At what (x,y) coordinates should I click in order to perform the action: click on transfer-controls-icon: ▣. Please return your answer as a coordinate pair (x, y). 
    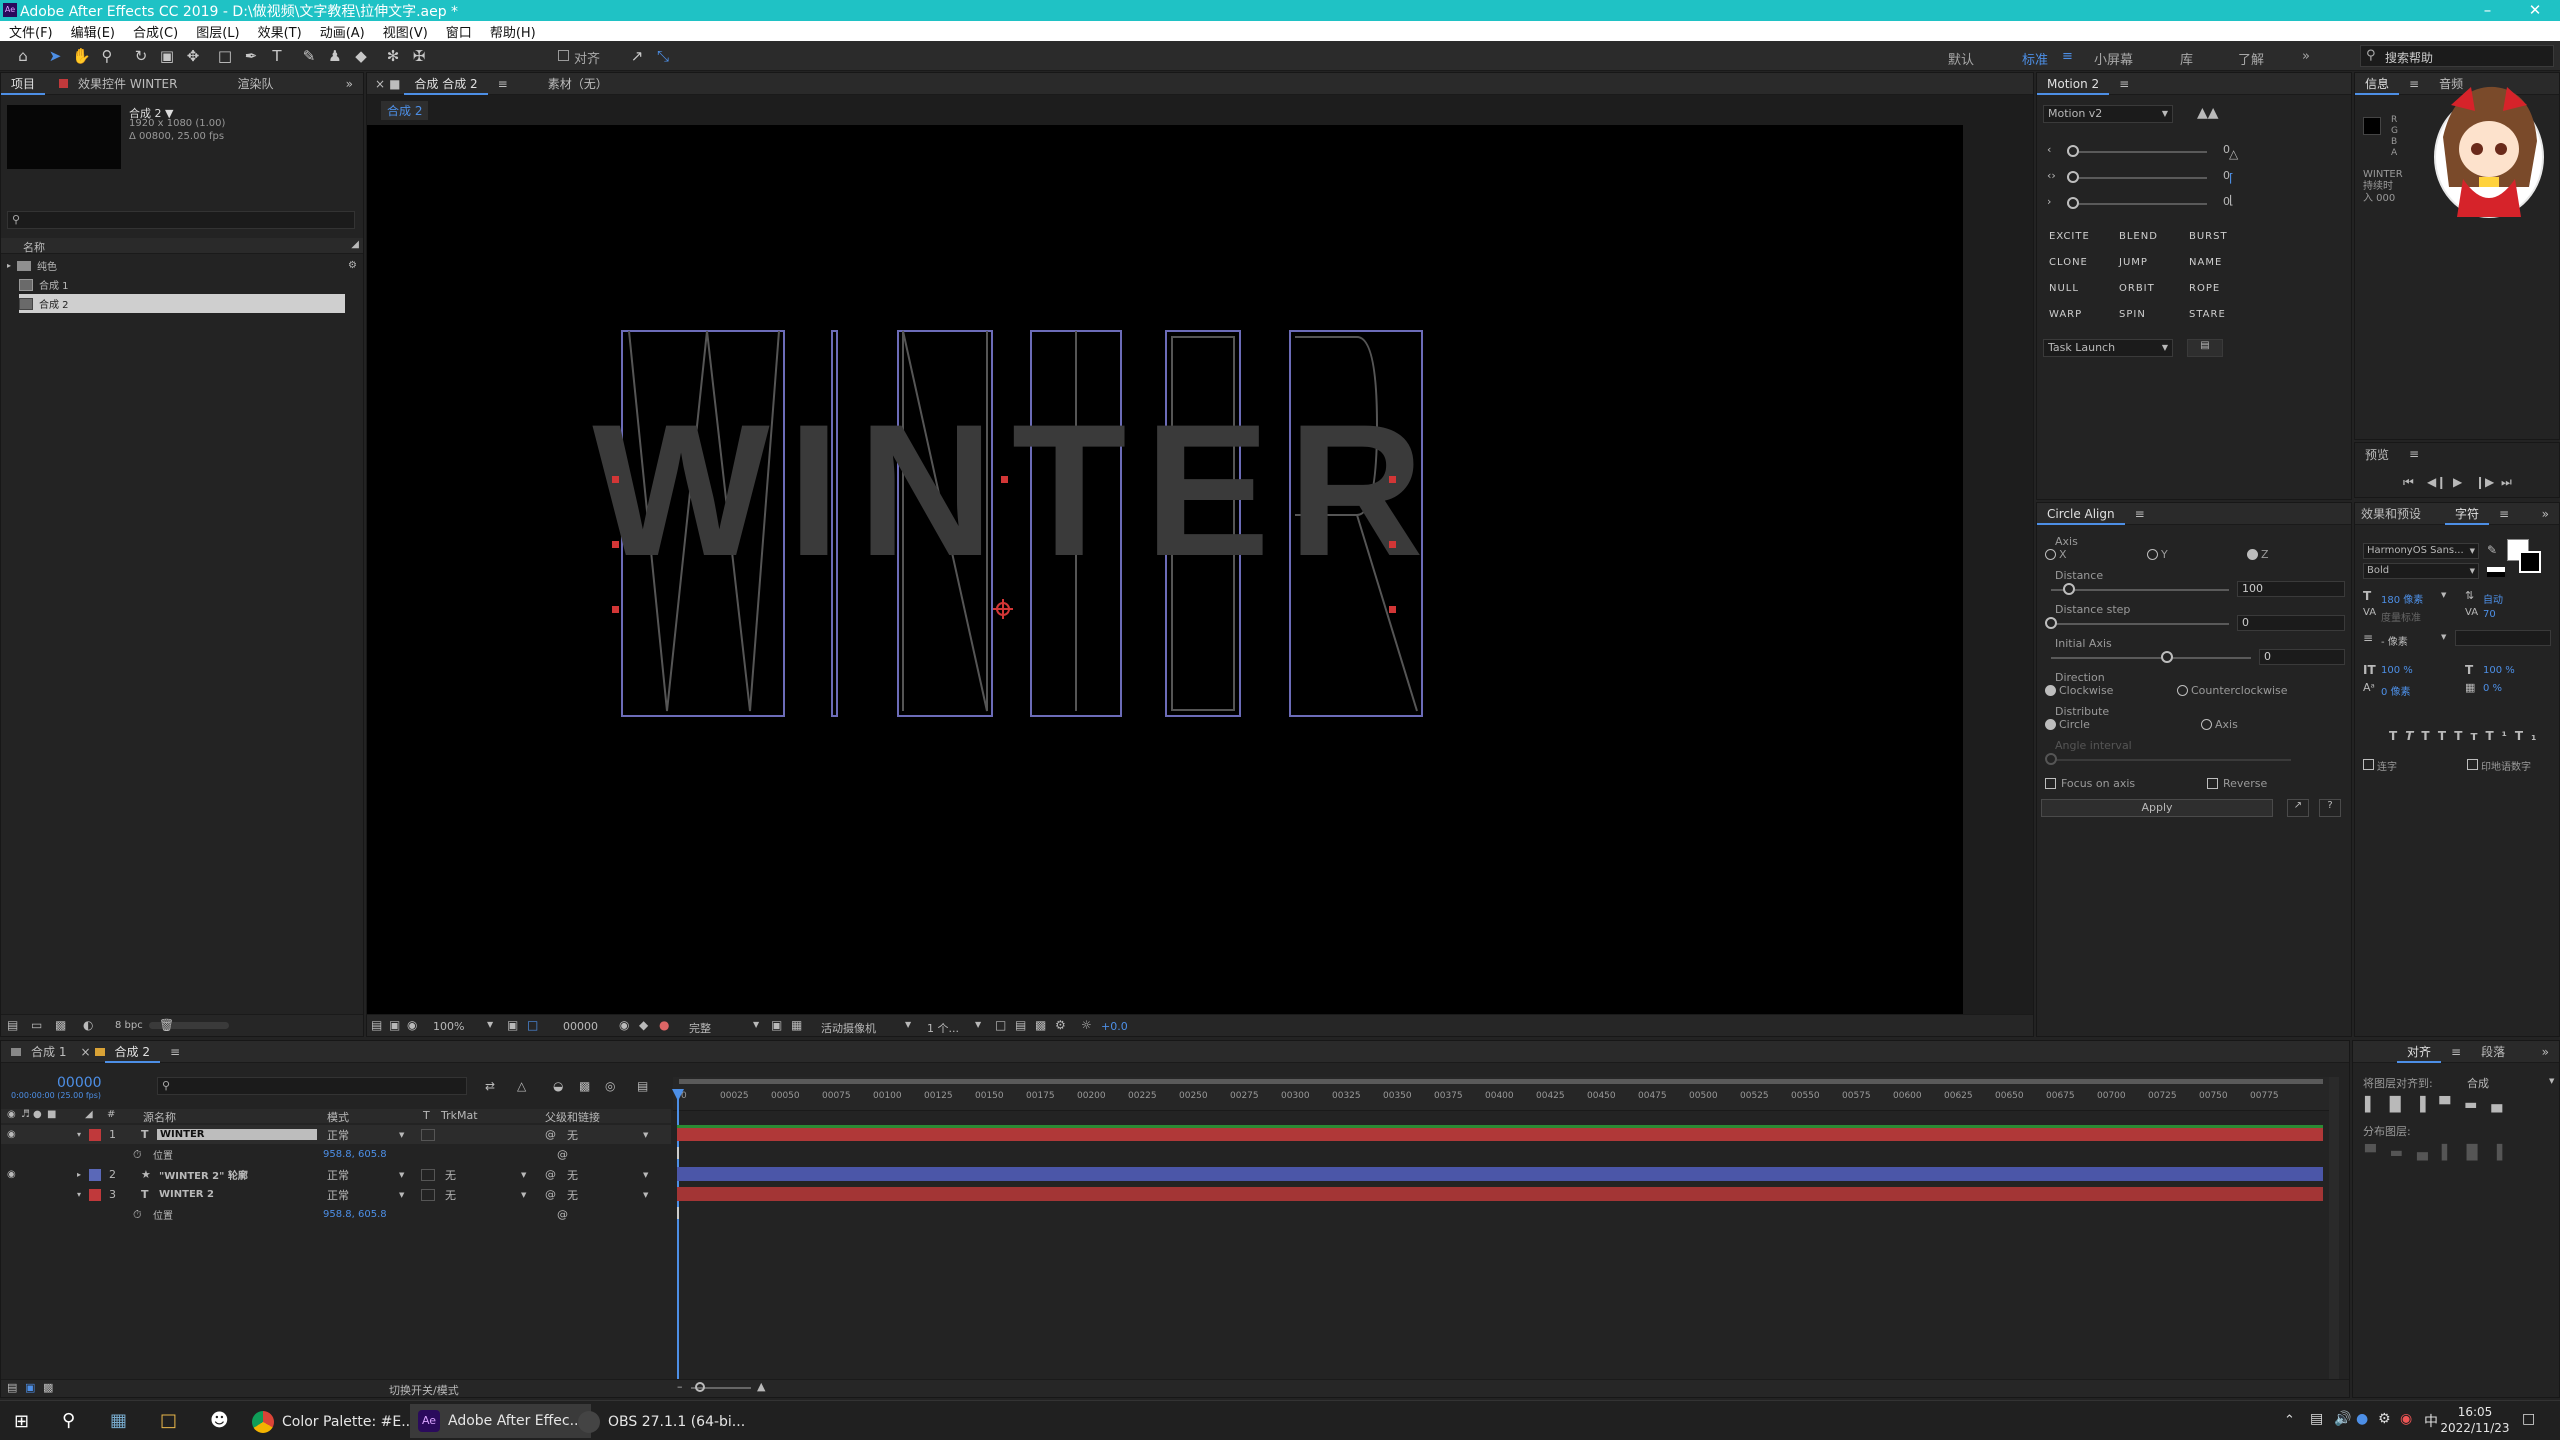
    Looking at the image, I should click on (30, 1387).